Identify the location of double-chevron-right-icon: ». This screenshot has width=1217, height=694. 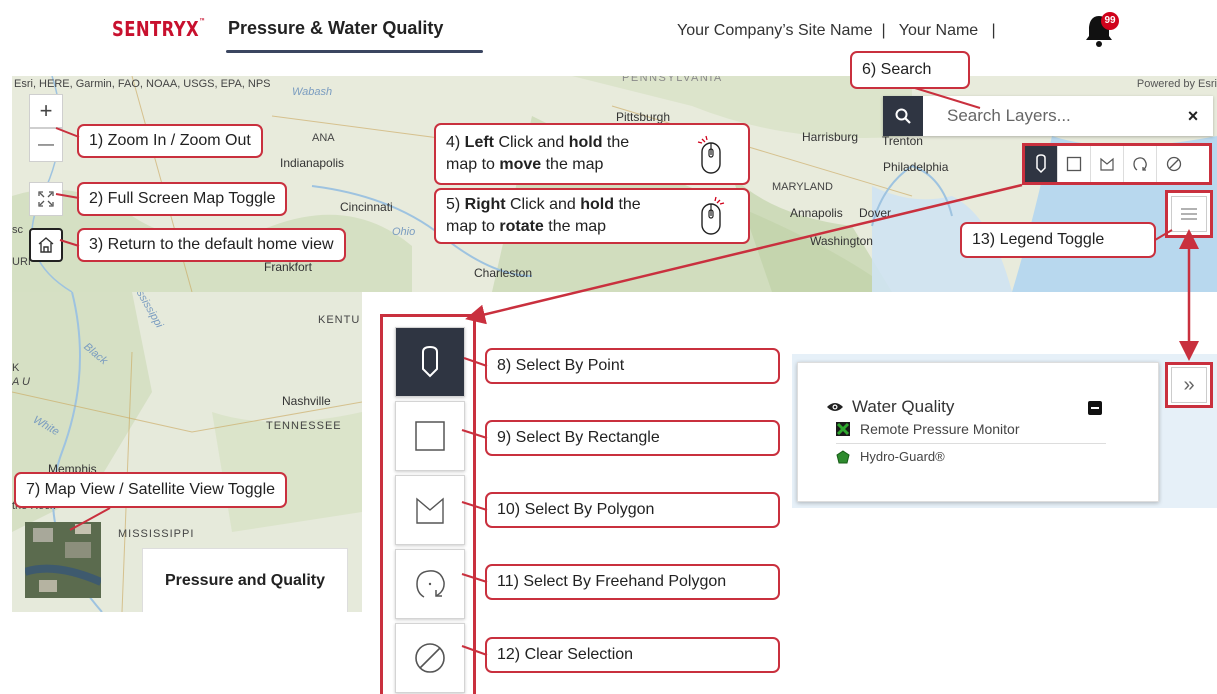
(1189, 385).